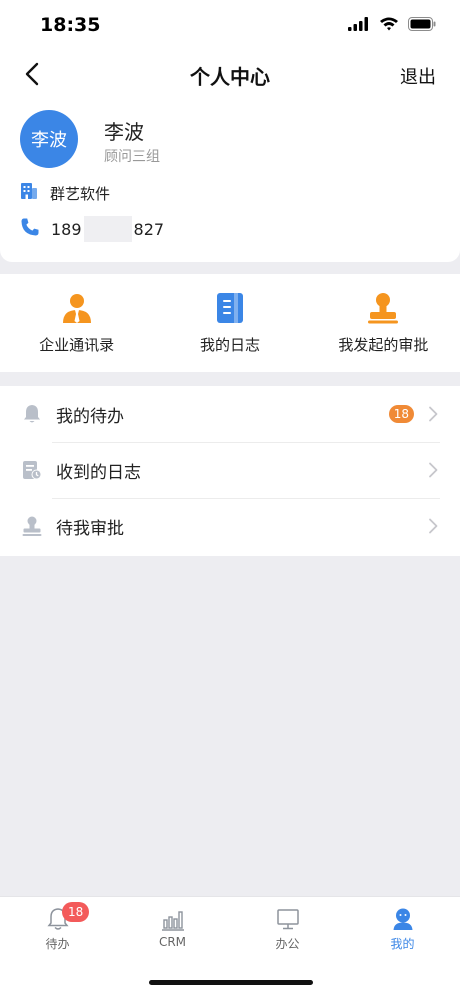 Image resolution: width=460 pixels, height=996 pixels. What do you see at coordinates (231, 982) in the screenshot?
I see `home-indicator` at bounding box center [231, 982].